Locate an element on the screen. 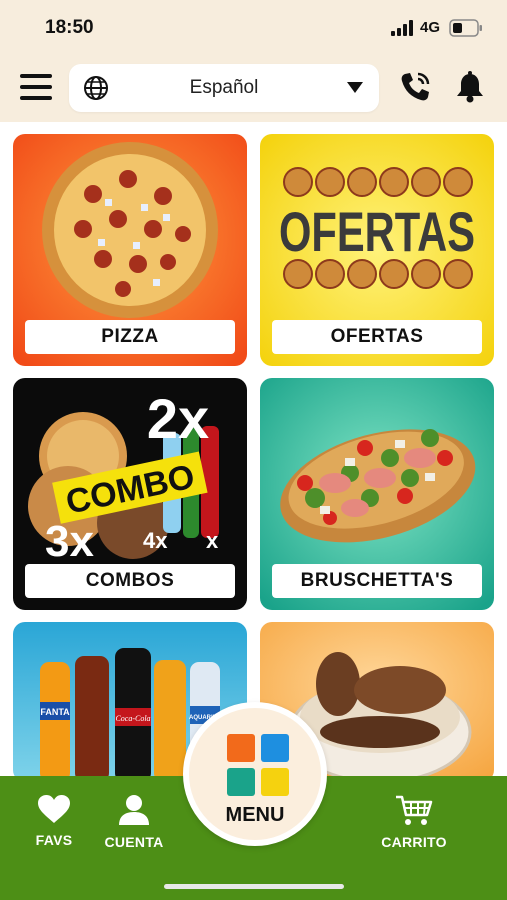 Image resolution: width=507 pixels, height=900 pixels. combo-x-text: x is located at coordinates (212, 540).